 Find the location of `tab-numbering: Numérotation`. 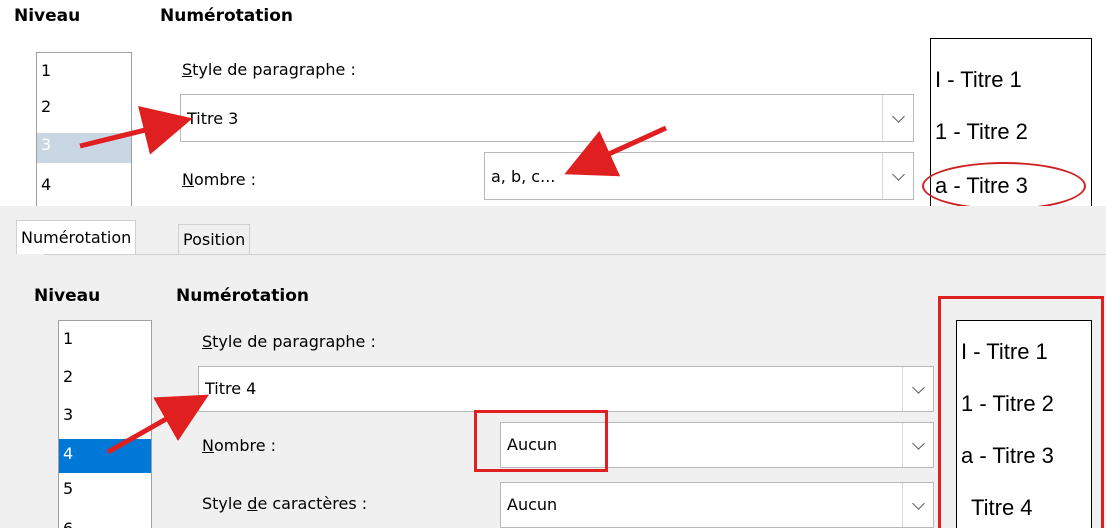

tab-numbering: Numérotation is located at coordinates (76, 237).